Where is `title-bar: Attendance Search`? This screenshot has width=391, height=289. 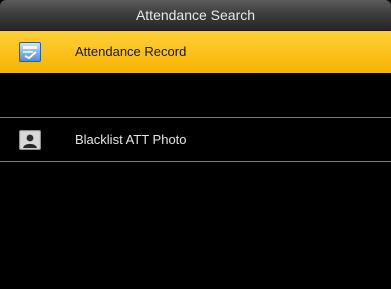
title-bar: Attendance Search is located at coordinates (195, 15).